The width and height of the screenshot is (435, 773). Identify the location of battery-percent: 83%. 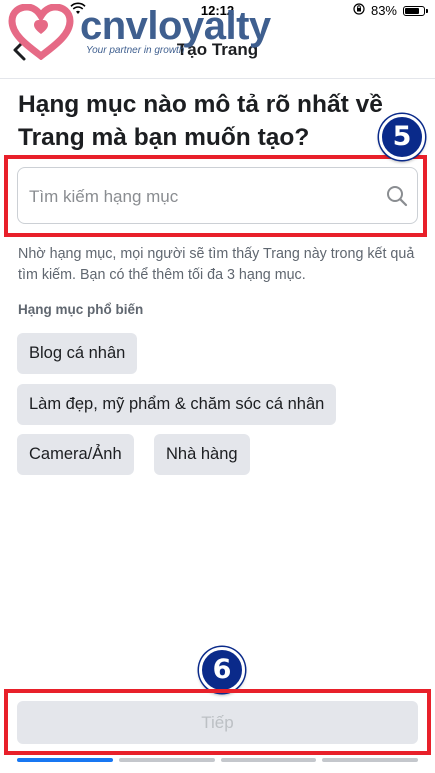
(383, 10).